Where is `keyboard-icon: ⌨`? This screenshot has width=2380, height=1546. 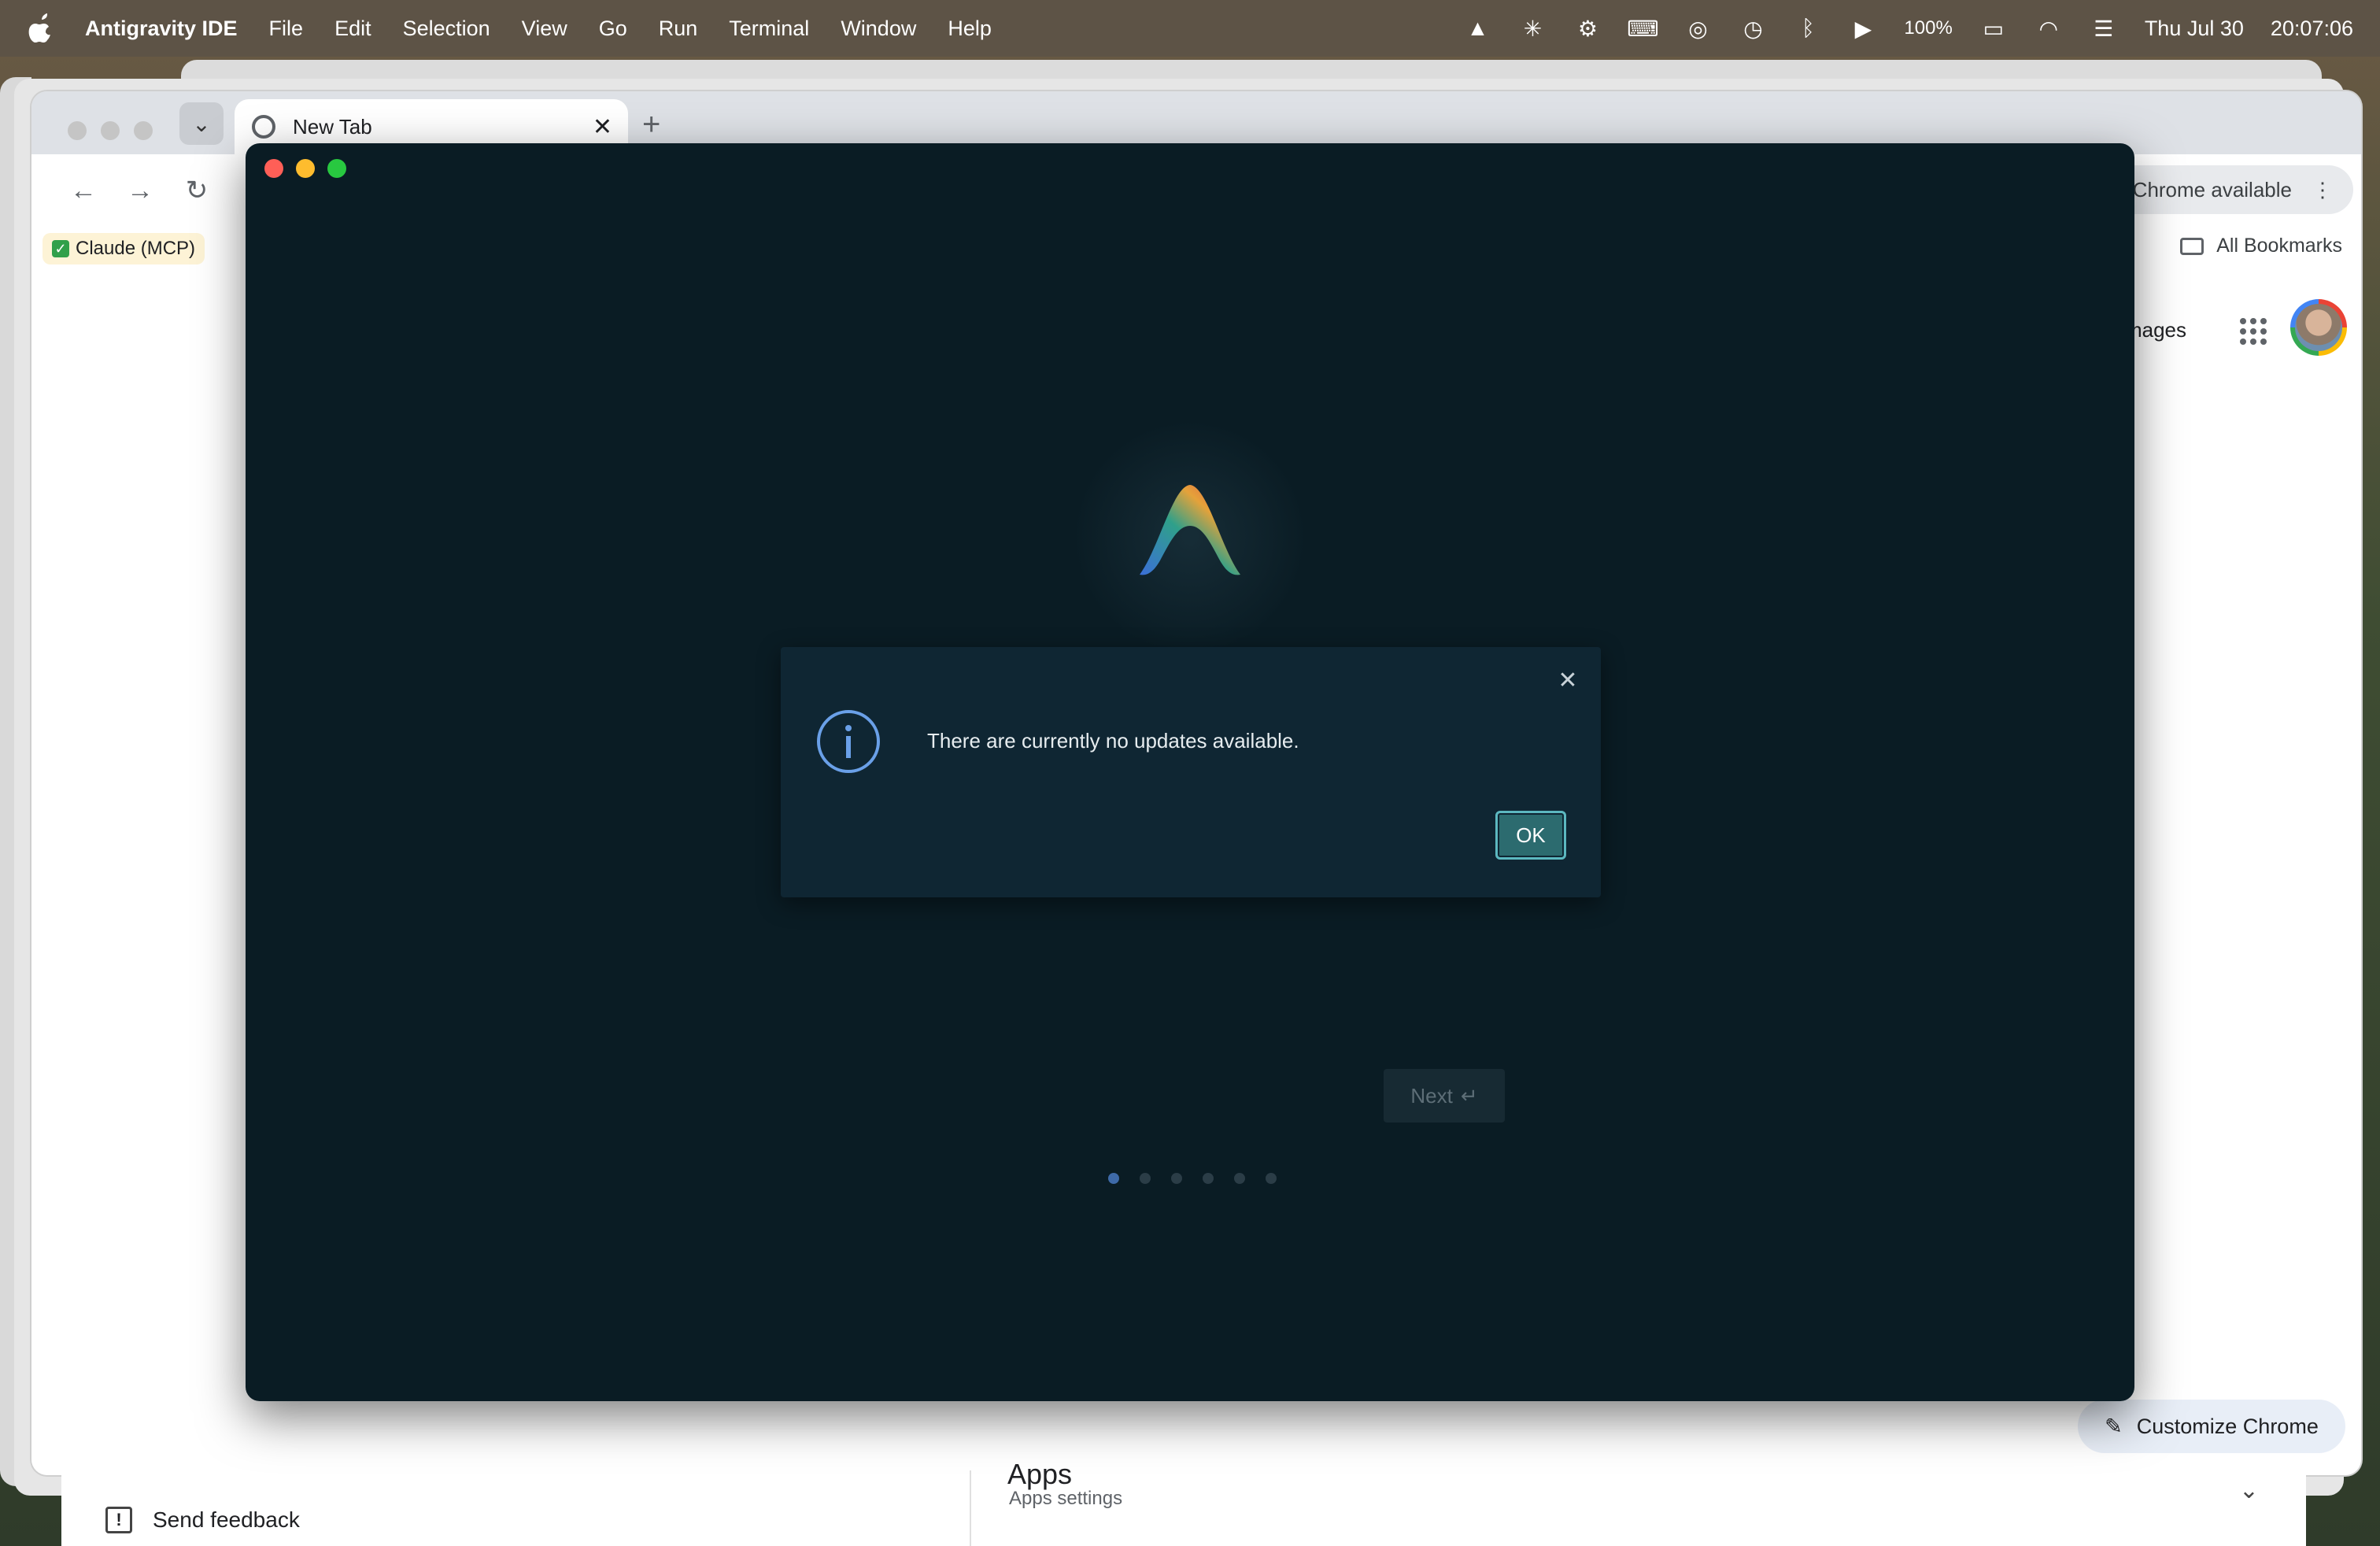
keyboard-icon: ⌨ is located at coordinates (1643, 28).